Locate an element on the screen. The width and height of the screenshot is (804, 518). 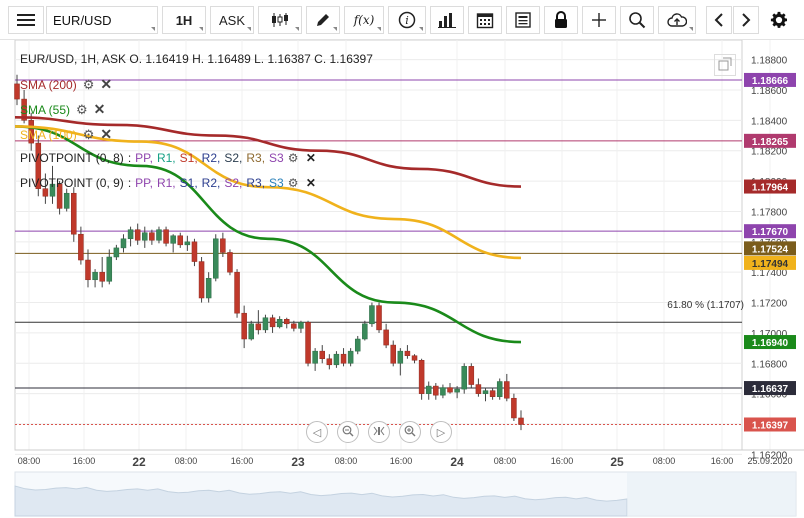
price-tag-label: 1.17670 is located at coordinates (770, 232).